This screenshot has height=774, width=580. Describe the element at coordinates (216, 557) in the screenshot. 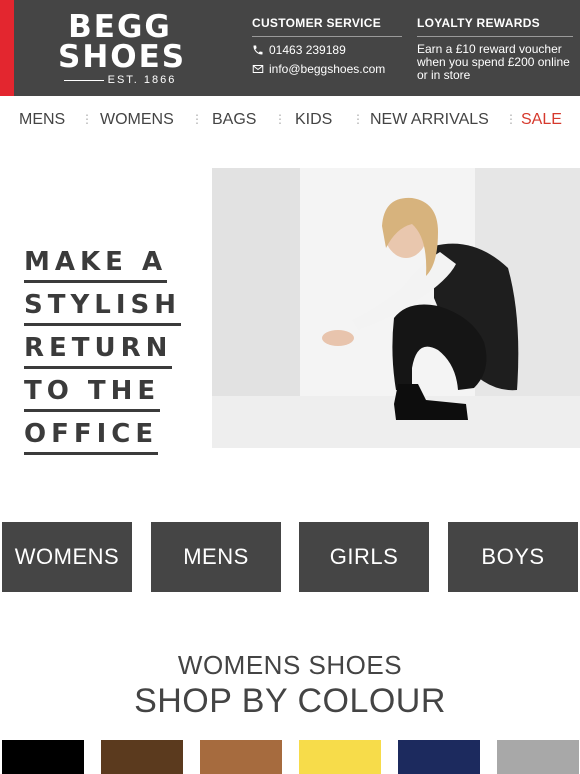

I see `category-mens-button: MENS` at that location.